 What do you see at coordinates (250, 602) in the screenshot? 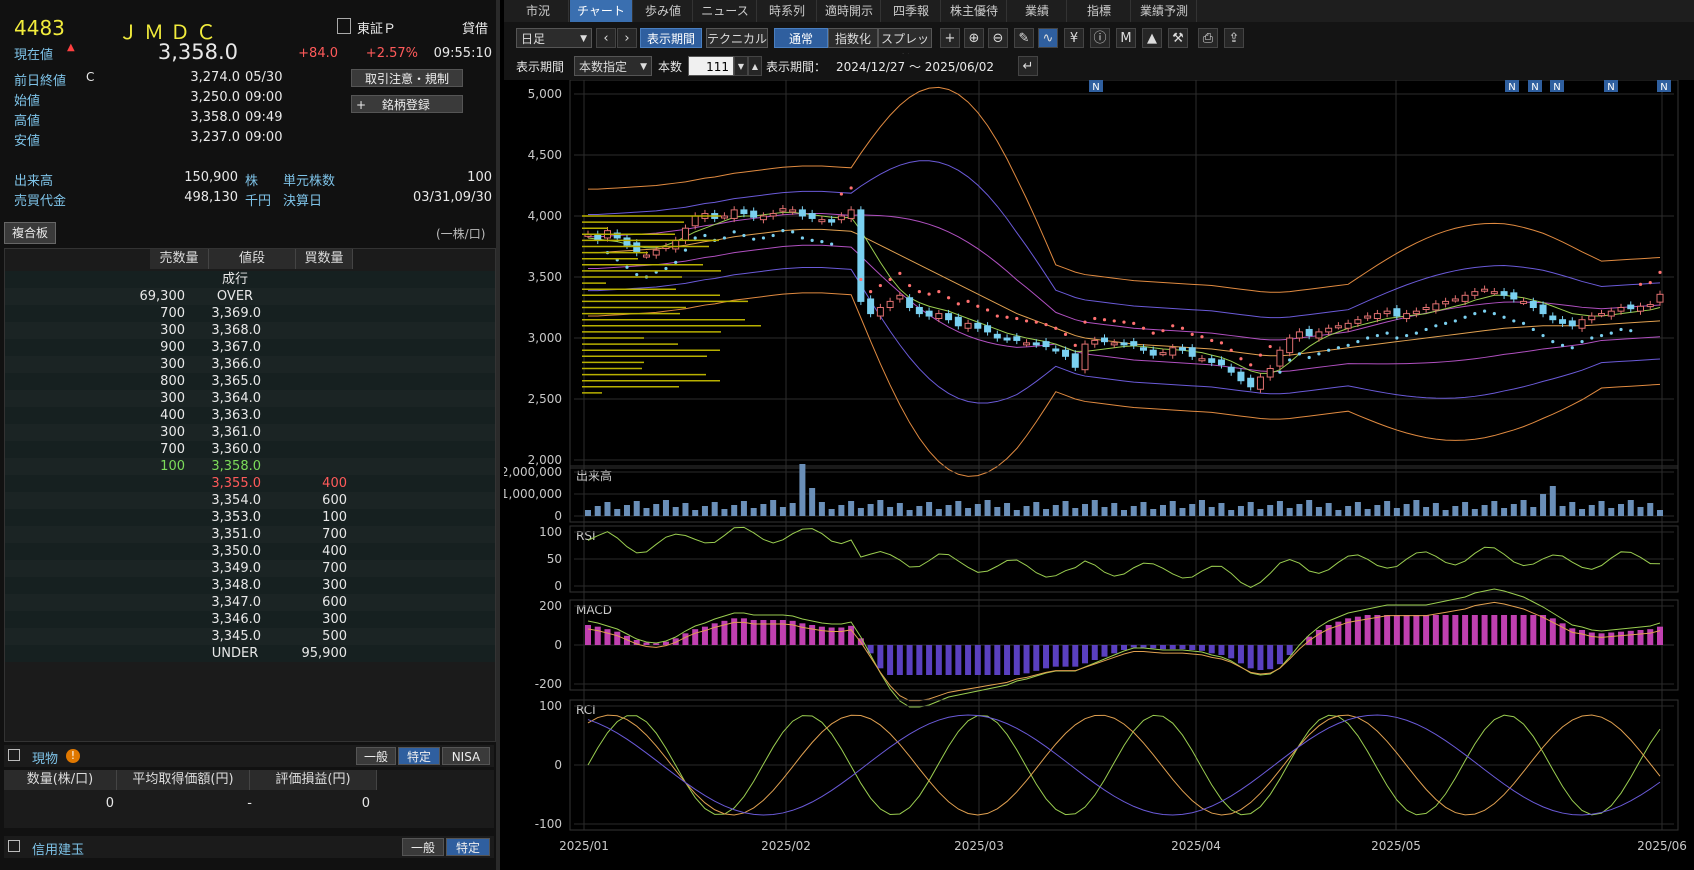
I see `board-row: 3,347.0 600` at bounding box center [250, 602].